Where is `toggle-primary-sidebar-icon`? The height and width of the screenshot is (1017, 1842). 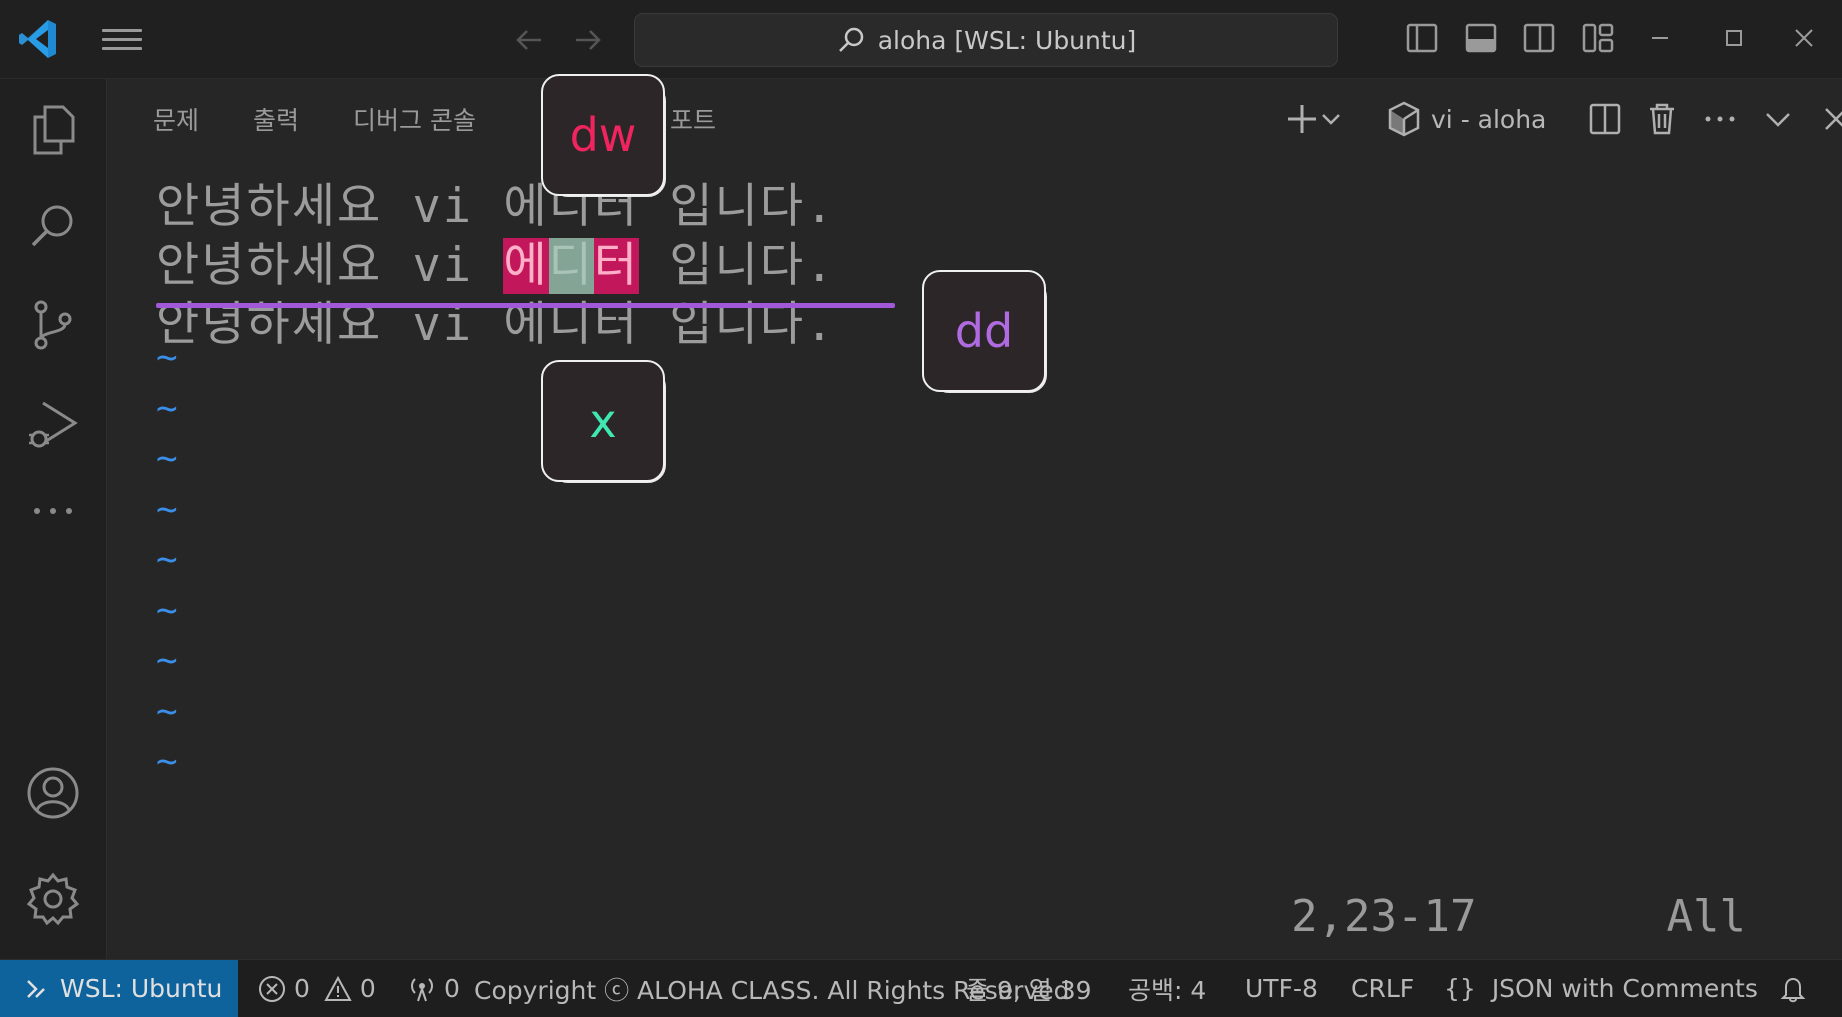
toggle-primary-sidebar-icon is located at coordinates (1422, 38).